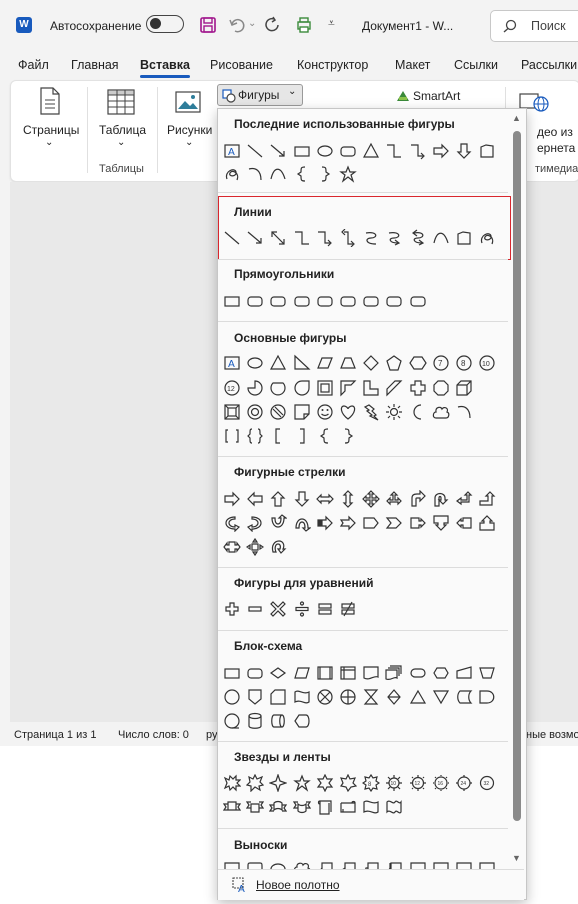 Image resolution: width=578 pixels, height=904 pixels. What do you see at coordinates (255, 364) in the screenshot?
I see `shape-ellipse-icon` at bounding box center [255, 364].